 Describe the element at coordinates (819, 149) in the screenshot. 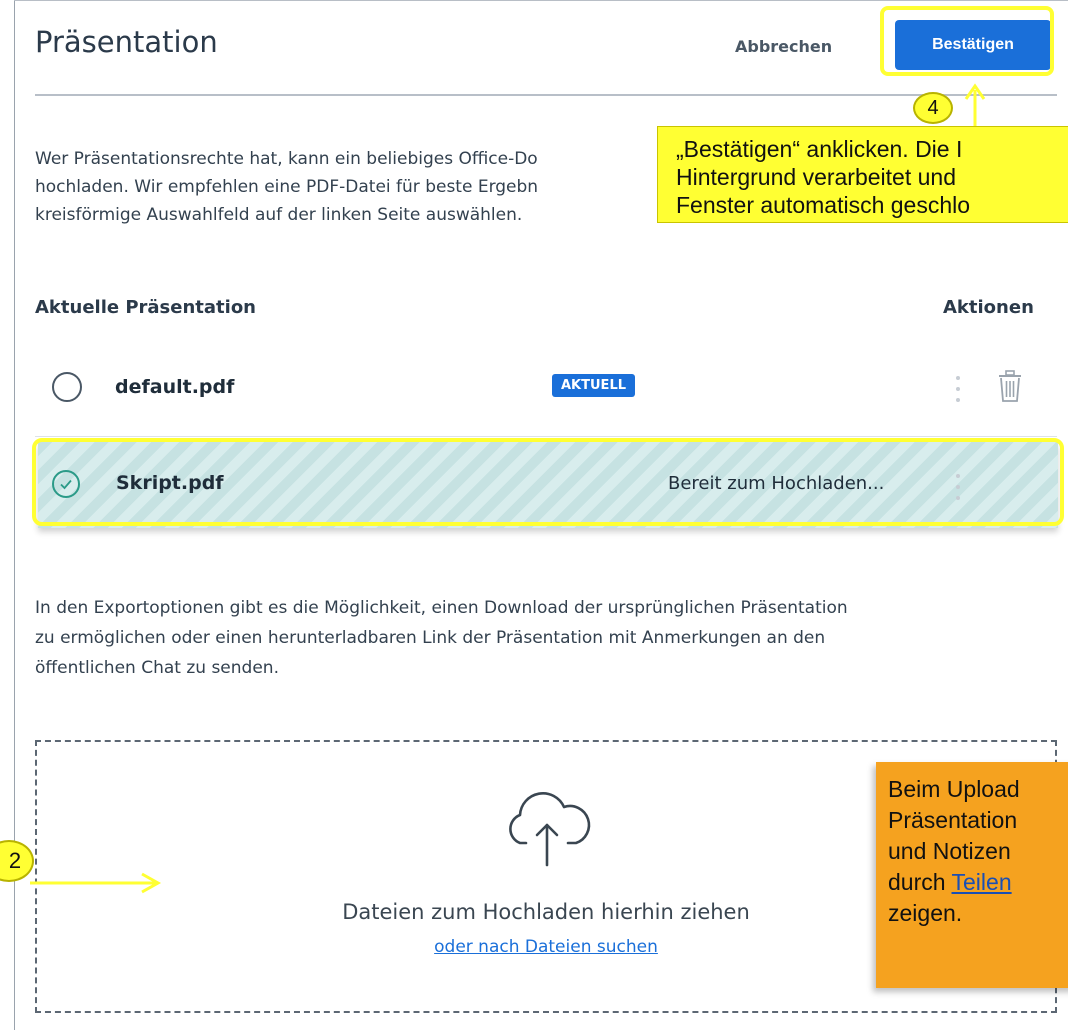

I see `callout-line: „Bestätigen“ anklicken. Die I` at that location.